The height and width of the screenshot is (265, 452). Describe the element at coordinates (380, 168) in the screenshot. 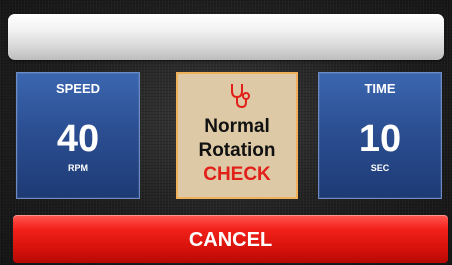

I see `time-unit: SEC` at that location.